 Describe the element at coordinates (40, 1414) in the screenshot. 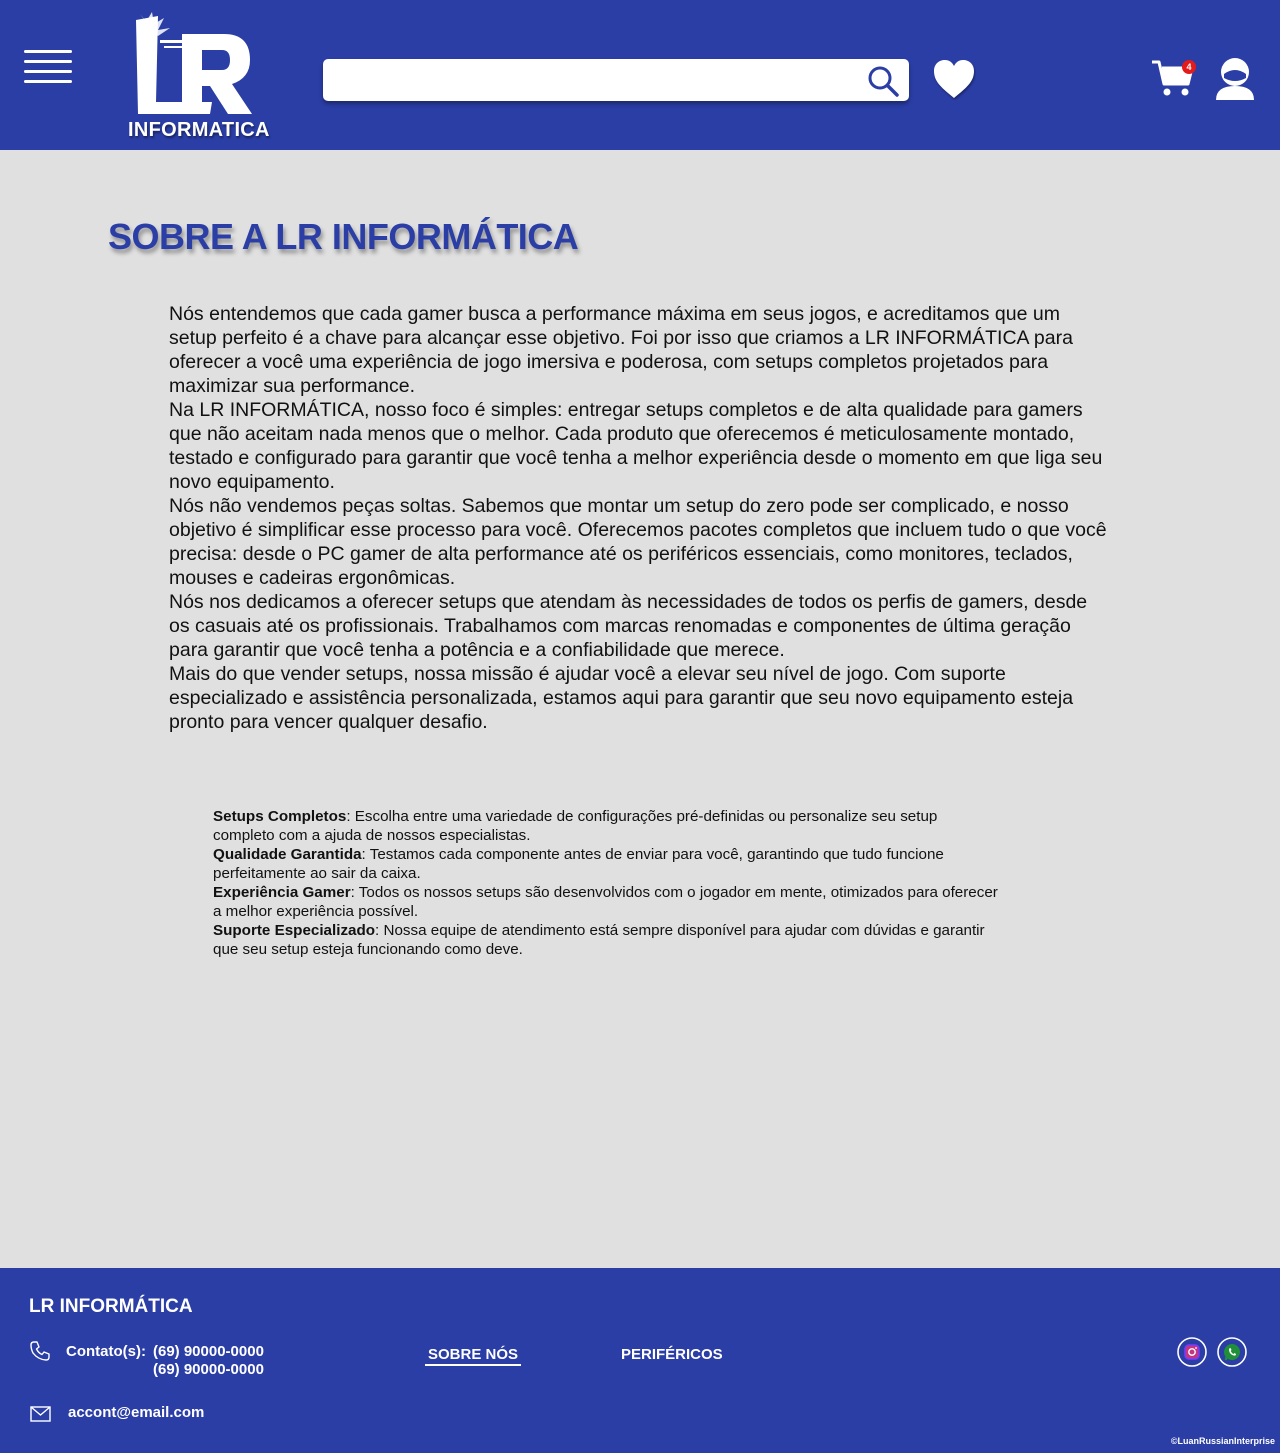

I see `mail-icon` at that location.